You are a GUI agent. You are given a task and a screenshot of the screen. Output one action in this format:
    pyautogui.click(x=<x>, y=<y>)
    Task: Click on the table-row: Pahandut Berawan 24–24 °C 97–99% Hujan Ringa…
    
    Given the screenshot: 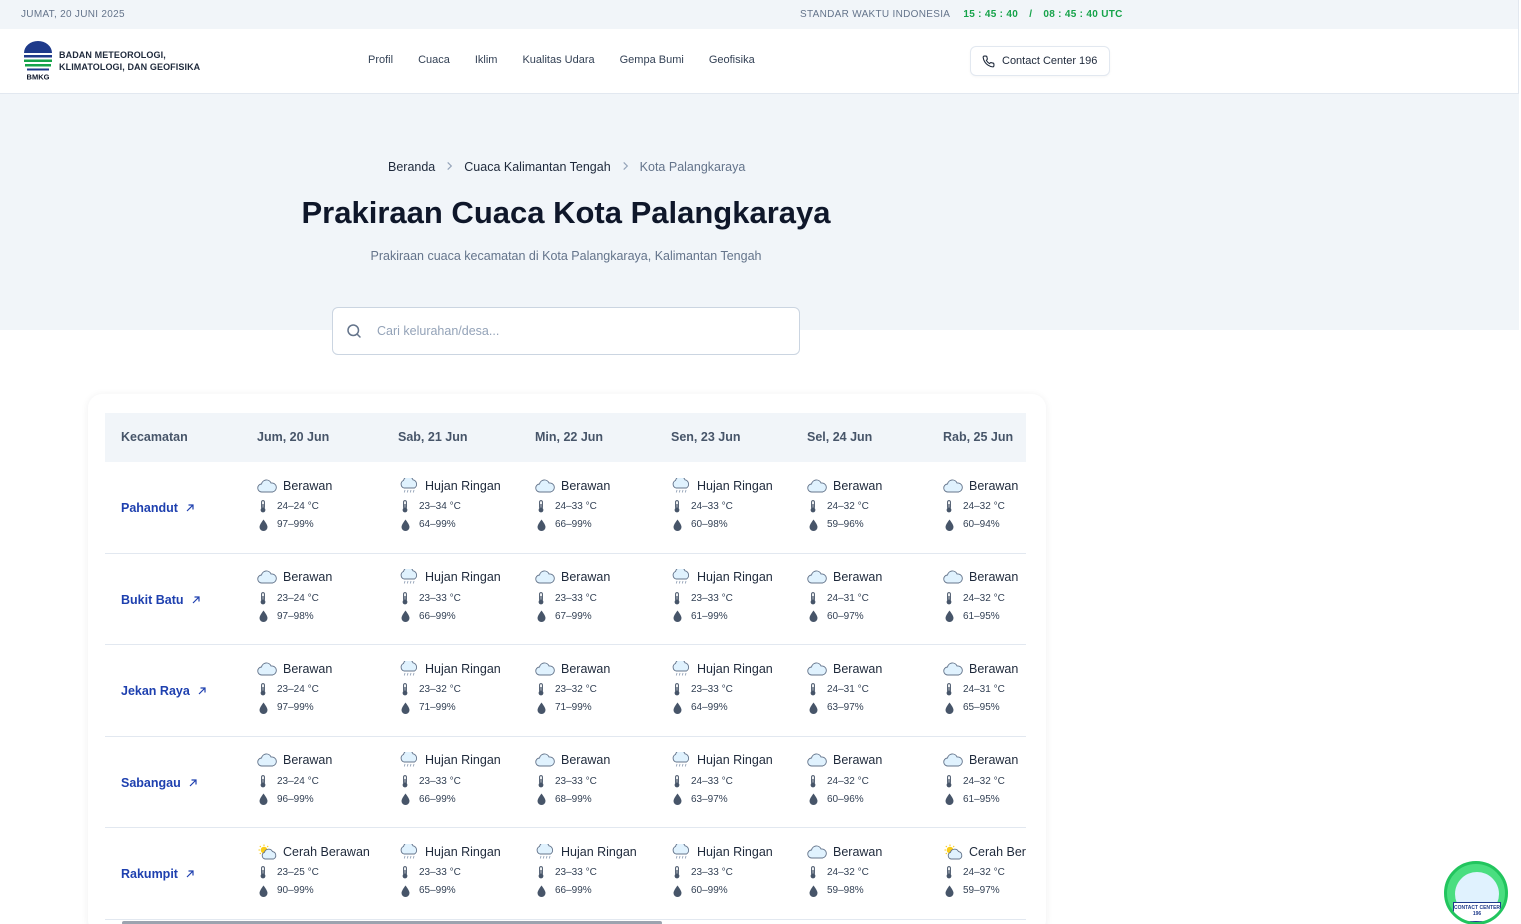 What is the action you would take?
    pyautogui.click(x=565, y=508)
    